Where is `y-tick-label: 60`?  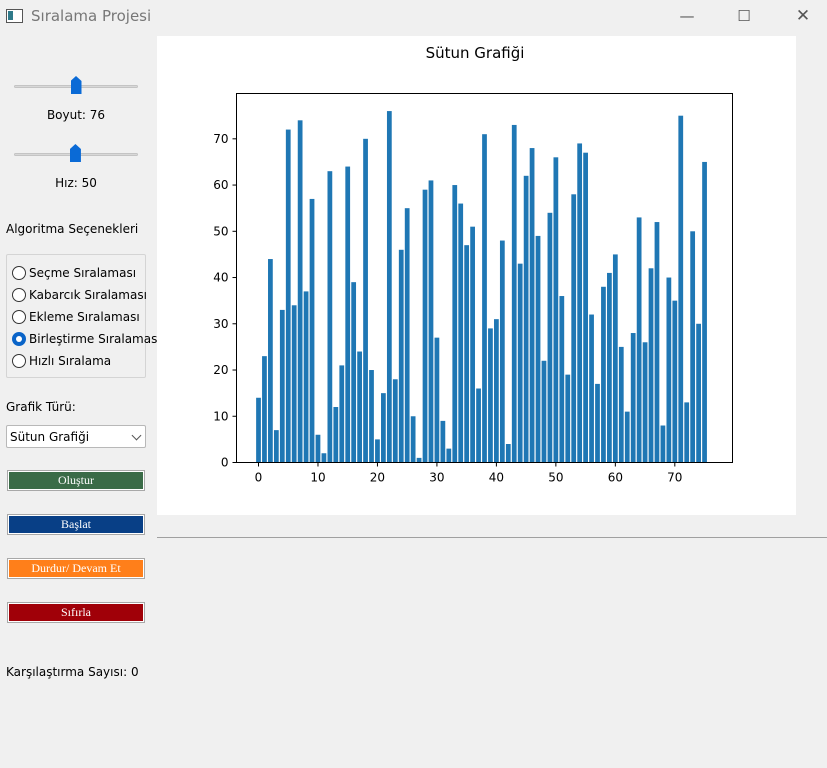
y-tick-label: 60 is located at coordinates (220, 185).